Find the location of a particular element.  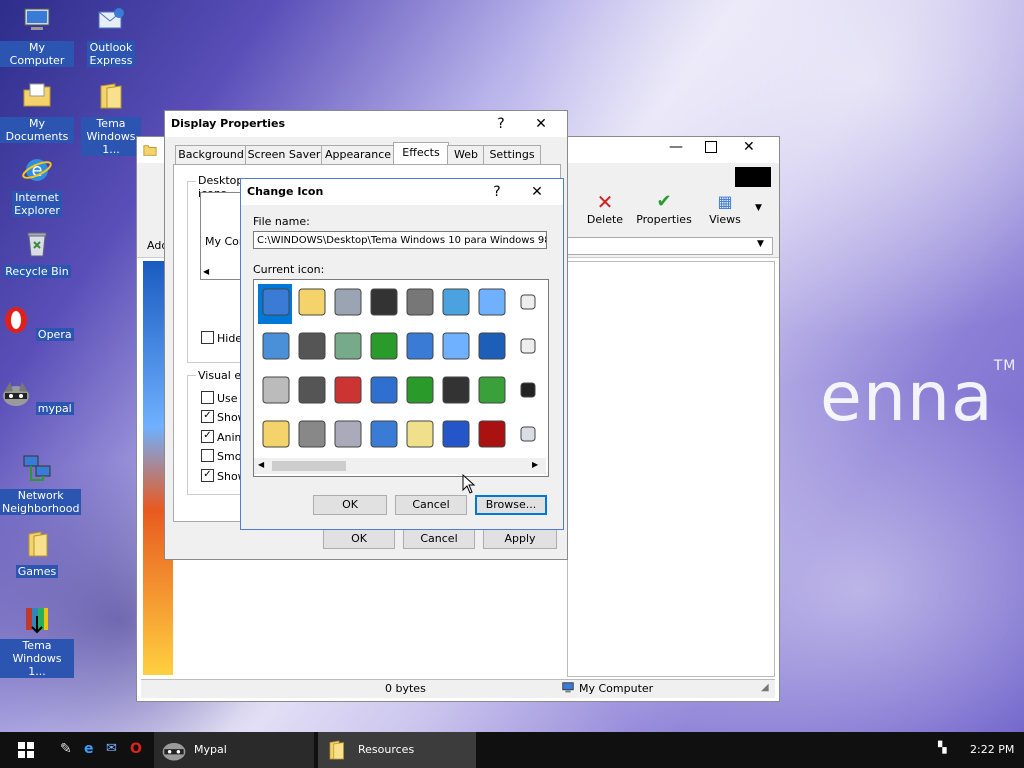

quicklaunch-desktop-icon: ✎ is located at coordinates (66, 749).